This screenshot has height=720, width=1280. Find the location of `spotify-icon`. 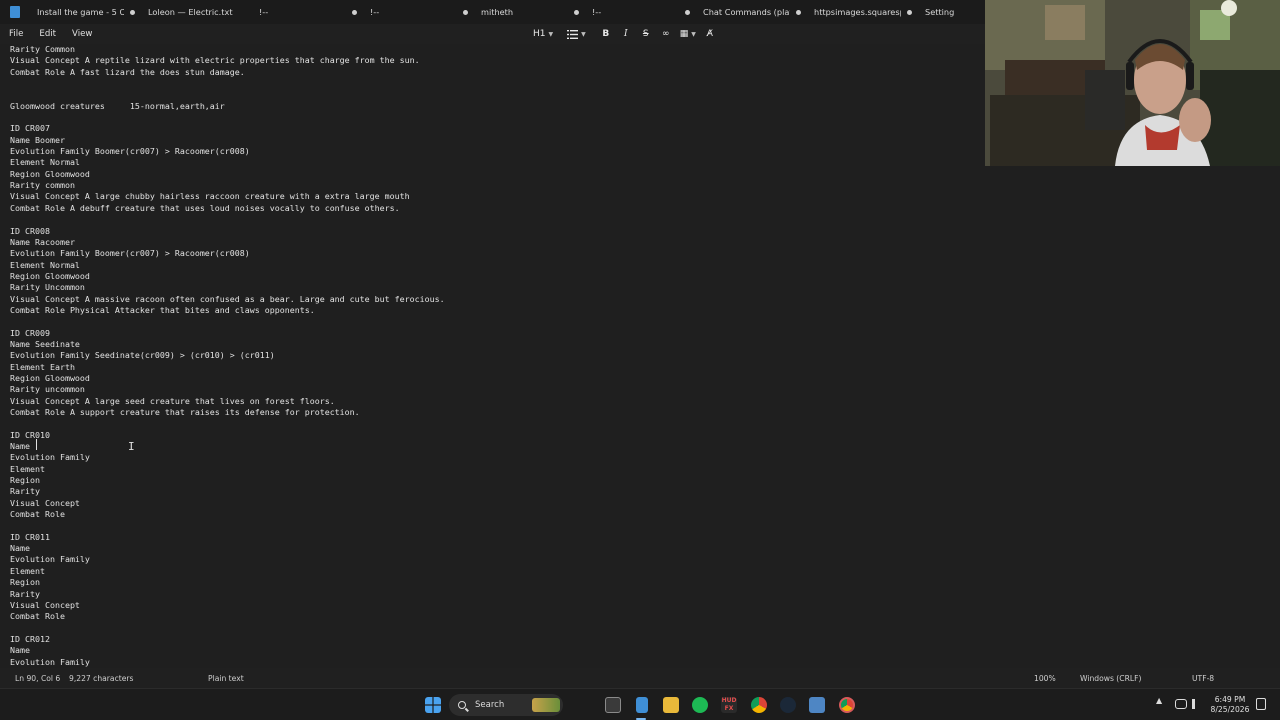

spotify-icon is located at coordinates (700, 705).